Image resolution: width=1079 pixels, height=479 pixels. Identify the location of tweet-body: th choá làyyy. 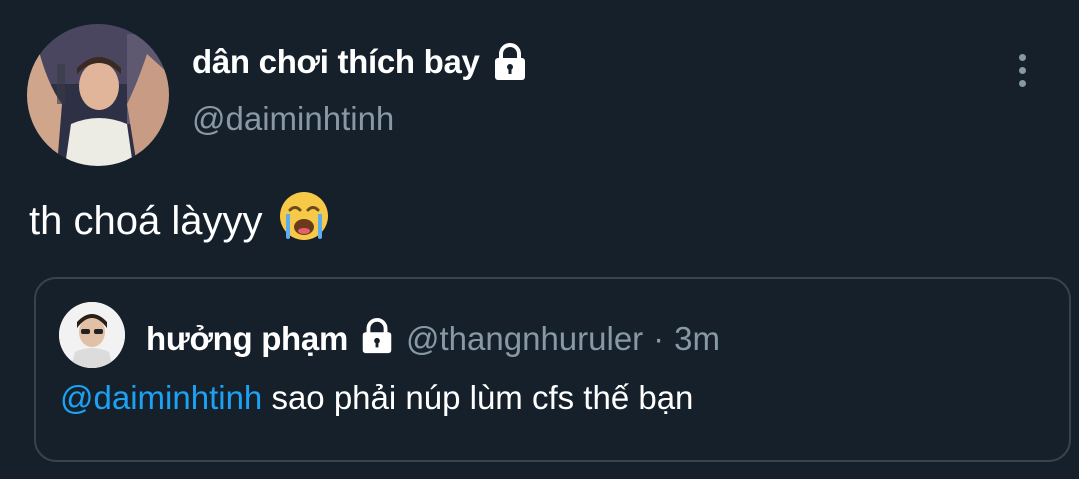
(179, 221).